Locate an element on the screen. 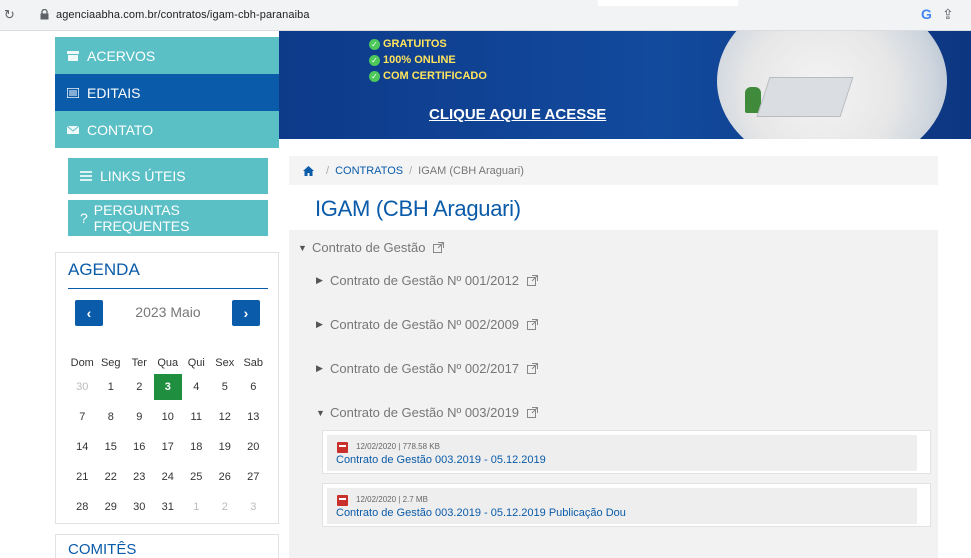  calendar-day: 10 is located at coordinates (168, 417).